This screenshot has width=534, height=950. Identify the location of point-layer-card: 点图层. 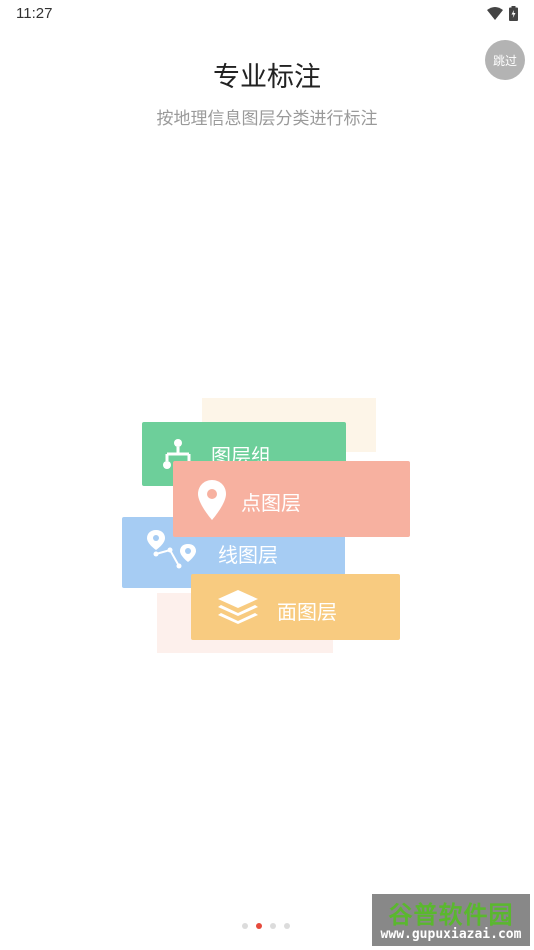
(291, 499).